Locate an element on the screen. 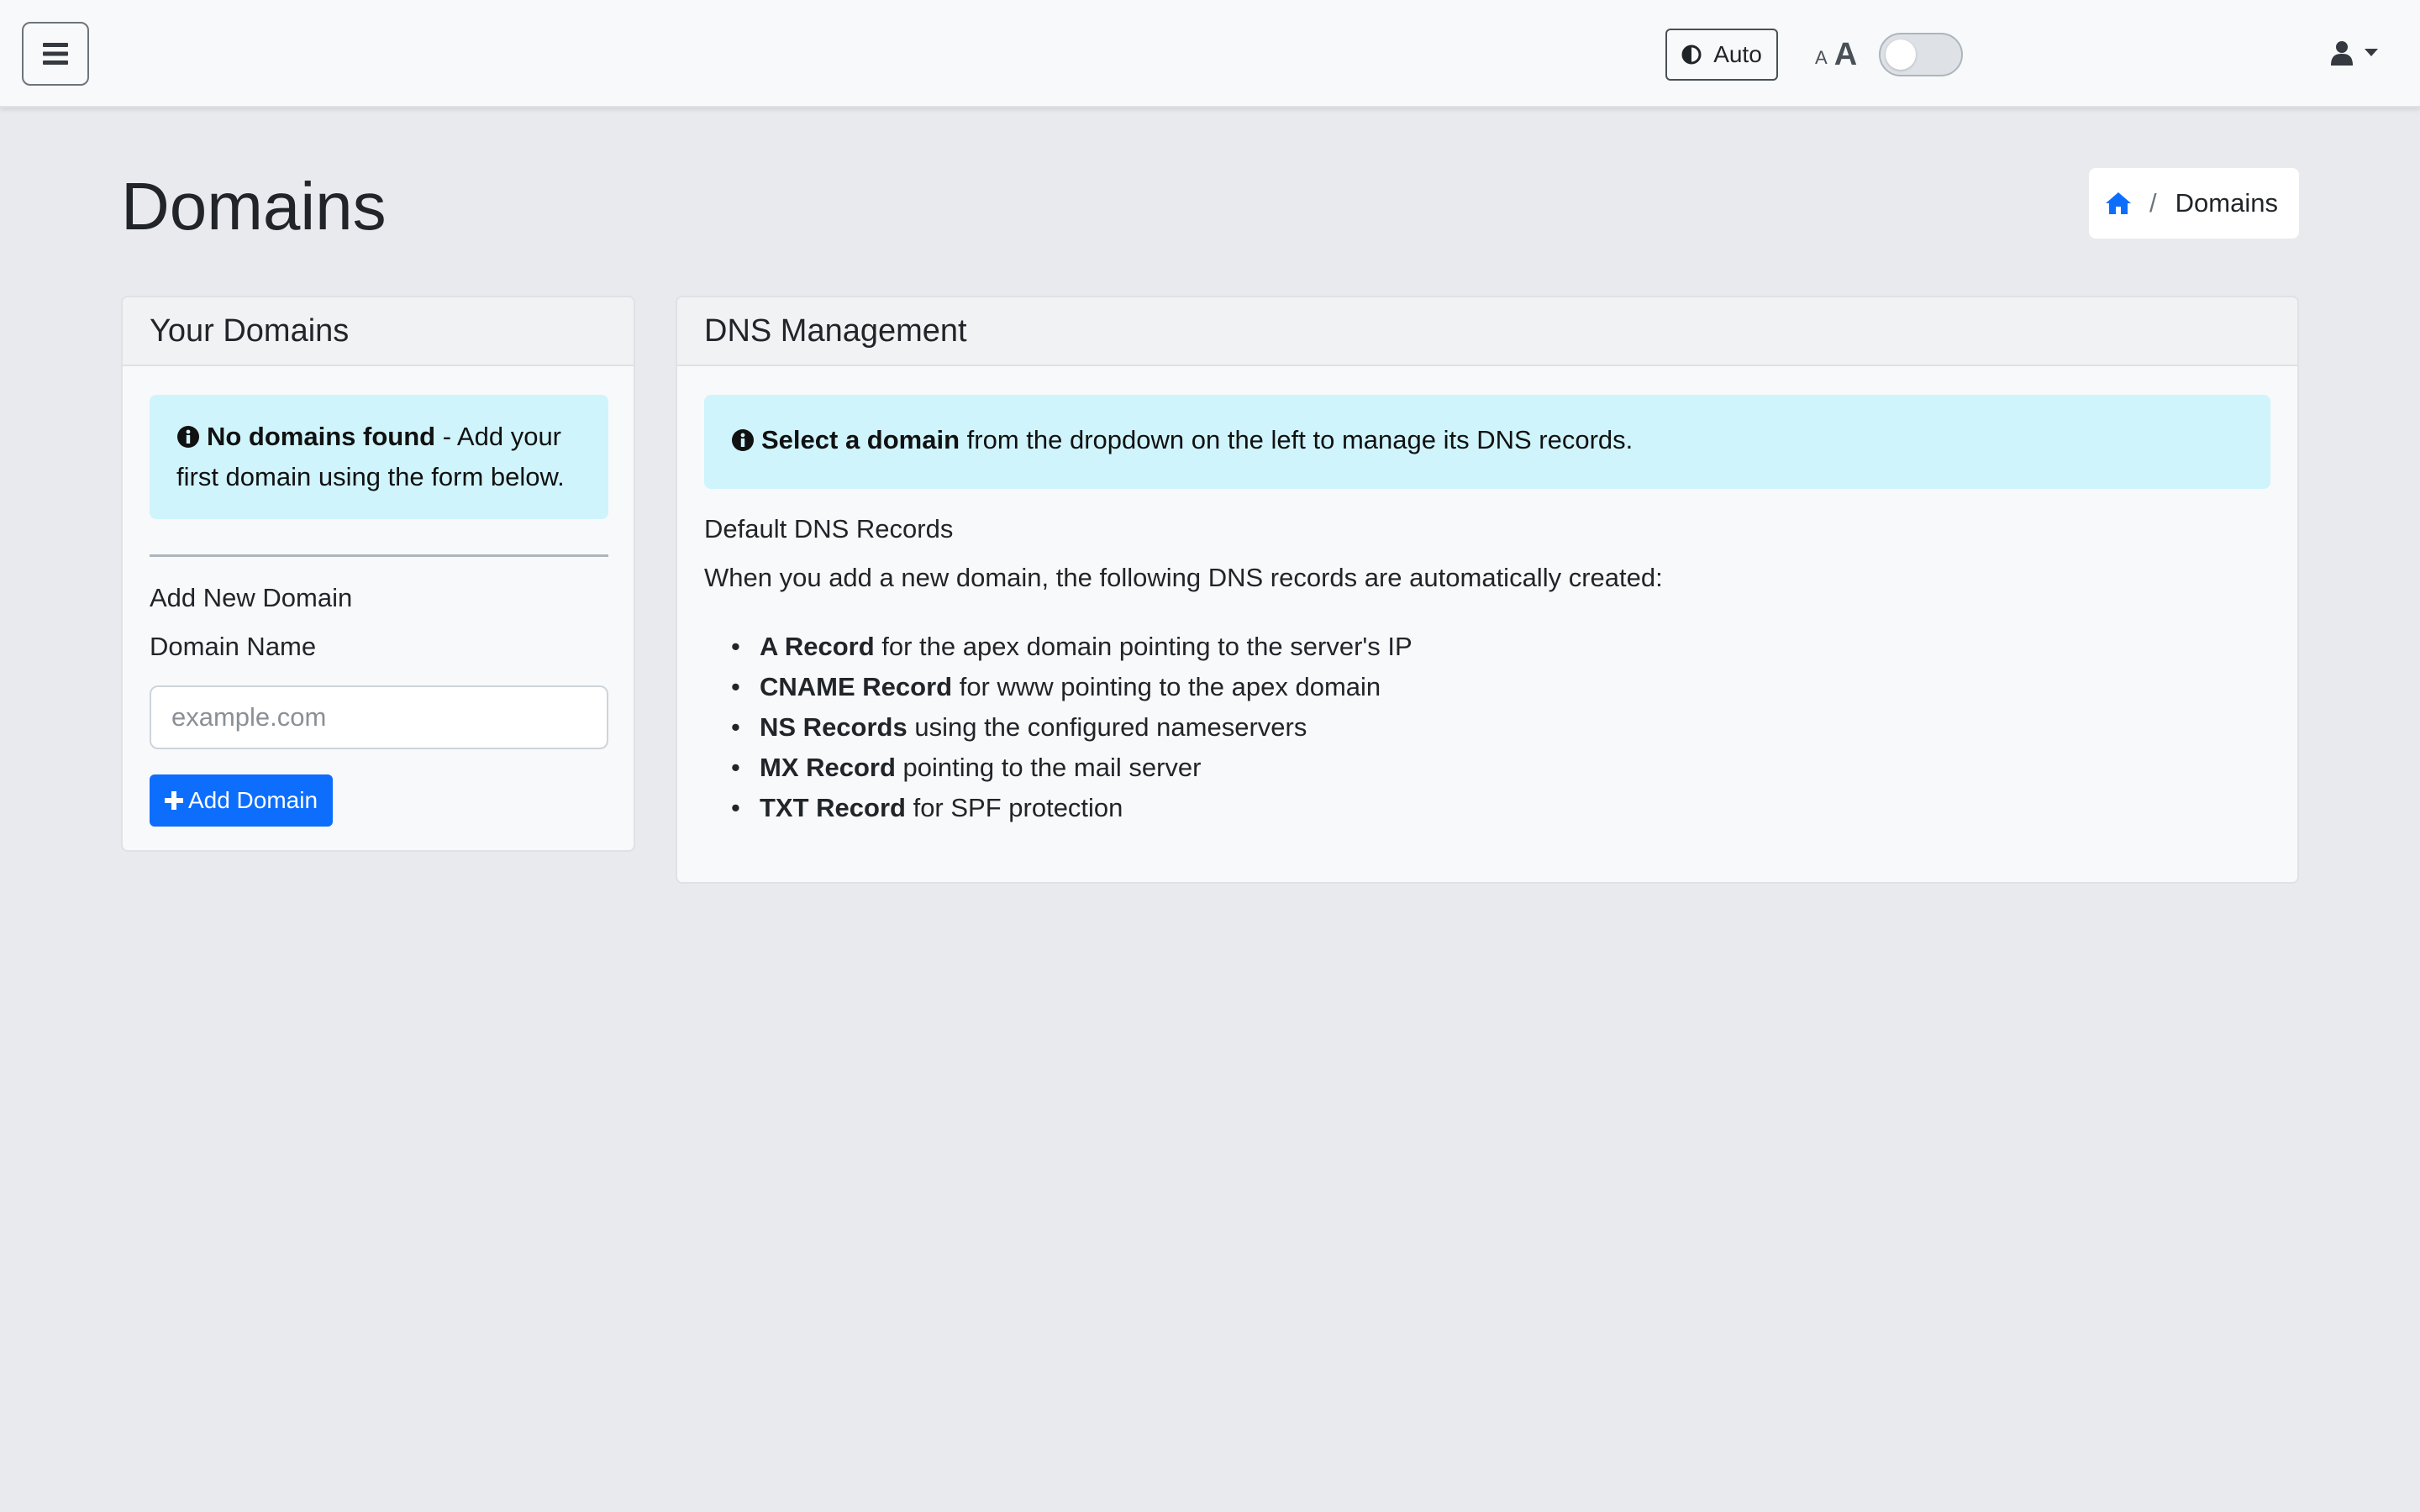 This screenshot has height=1512, width=2420. theme-switch-button: Auto is located at coordinates (1722, 55).